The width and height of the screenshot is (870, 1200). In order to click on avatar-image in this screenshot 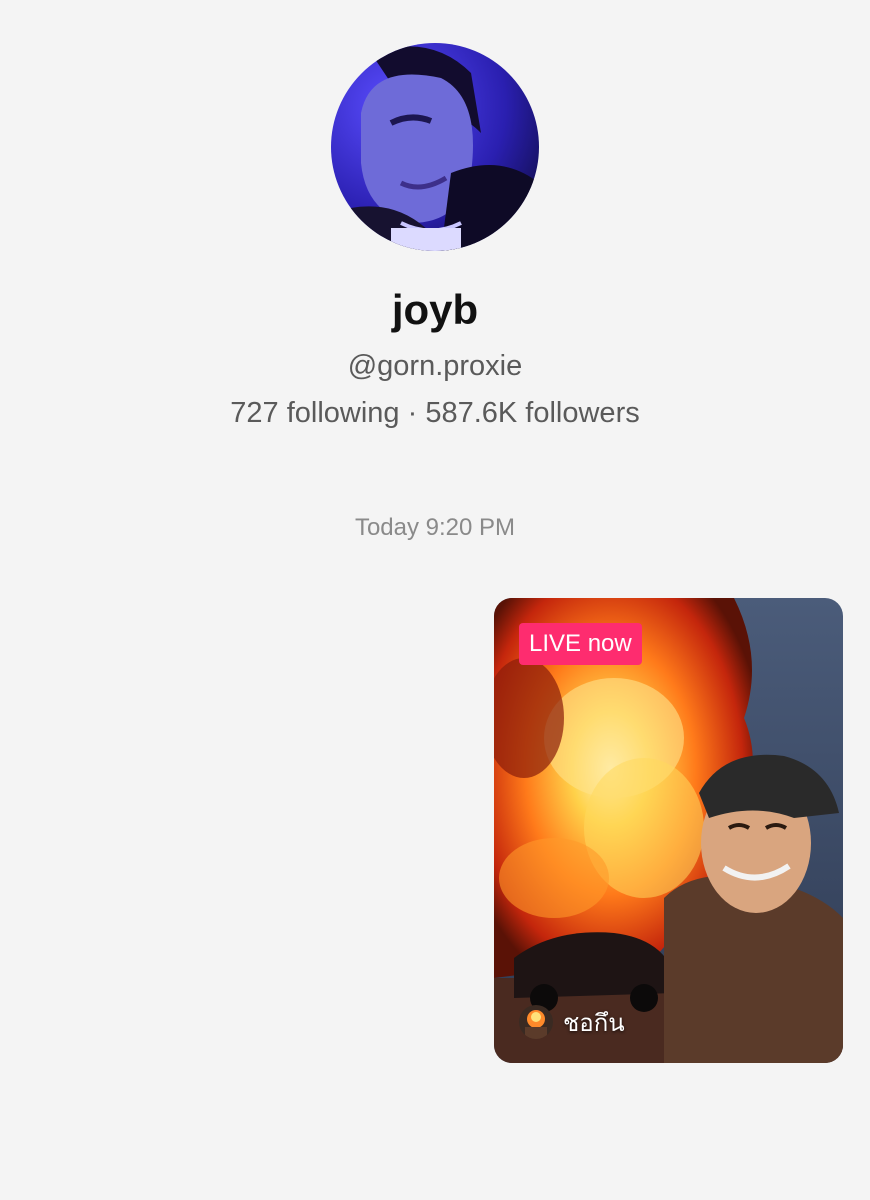, I will do `click(435, 147)`.